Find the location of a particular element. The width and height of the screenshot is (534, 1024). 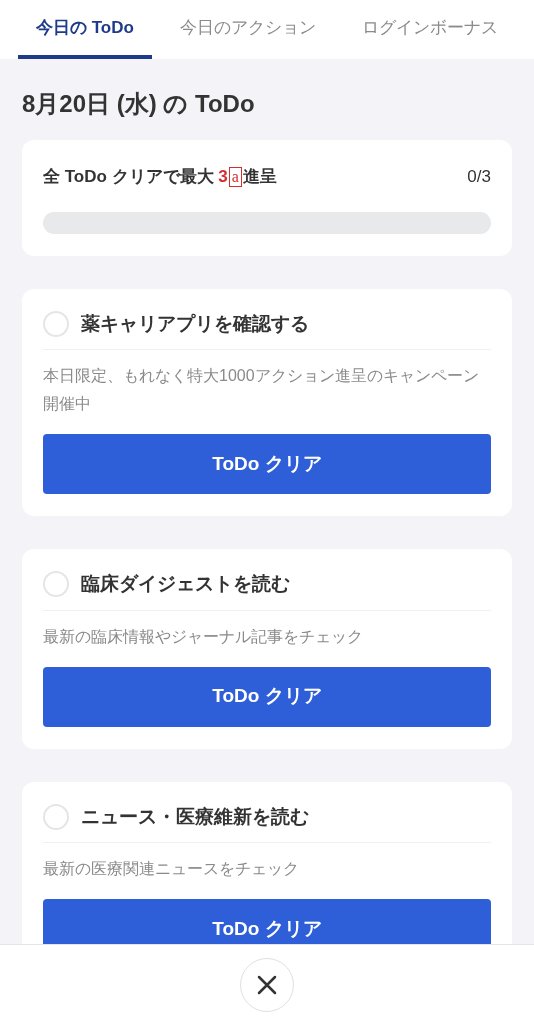

summary-text-end: 進呈 is located at coordinates (259, 177).